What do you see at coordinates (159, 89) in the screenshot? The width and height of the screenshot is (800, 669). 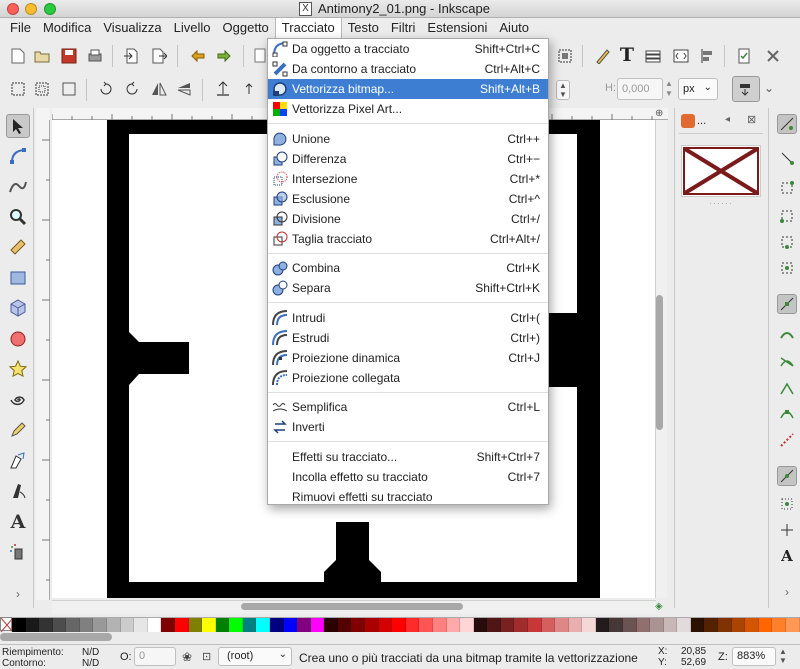 I see `flip-horizontal-icon` at bounding box center [159, 89].